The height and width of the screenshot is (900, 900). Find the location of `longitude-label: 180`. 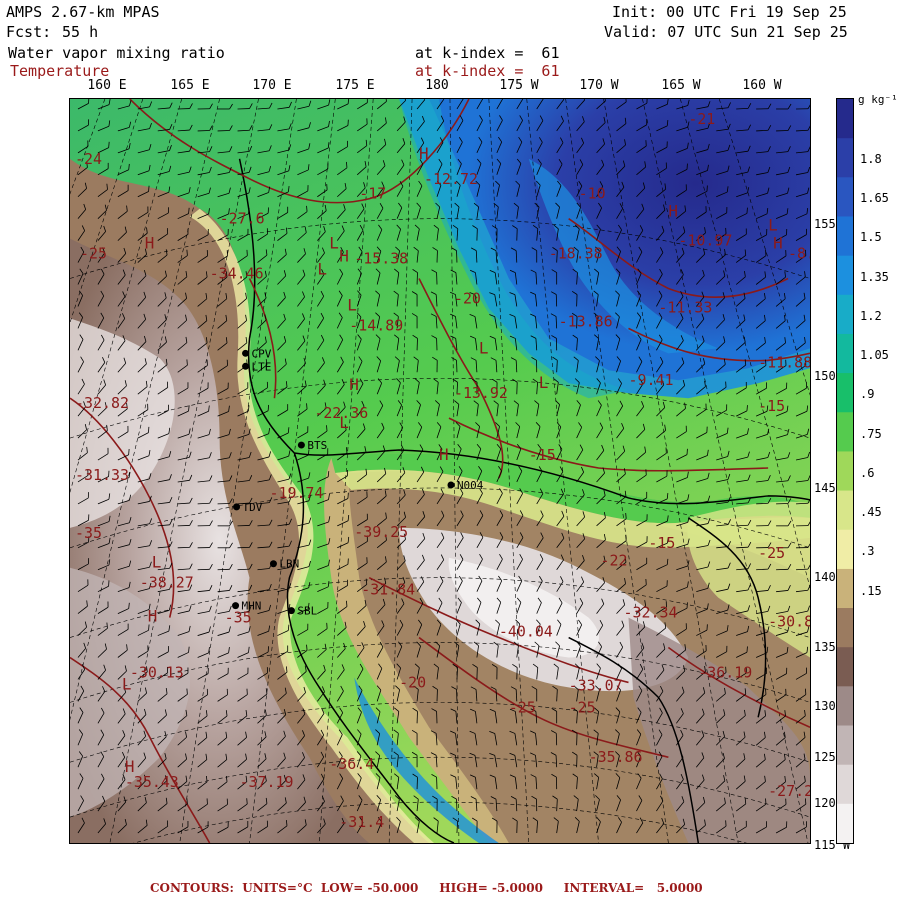

longitude-label: 180 is located at coordinates (437, 85).